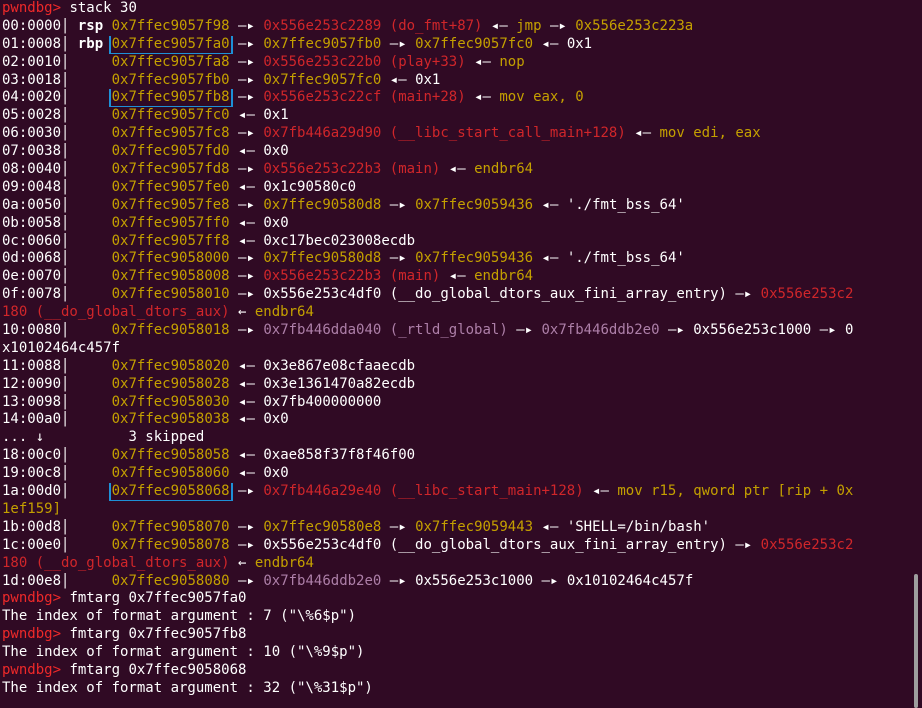 This screenshot has height=708, width=922. Describe the element at coordinates (32, 455) in the screenshot. I see `stack-index: 18:00c0` at that location.